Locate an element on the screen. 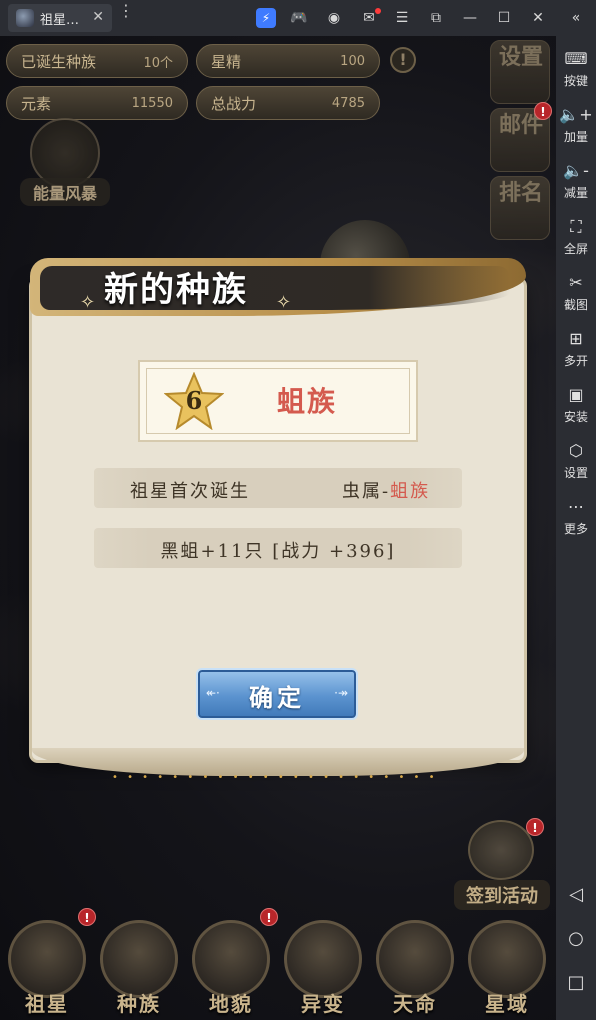 Image resolution: width=596 pixels, height=1020 pixels. race-name: 蛆族 is located at coordinates (306, 401).